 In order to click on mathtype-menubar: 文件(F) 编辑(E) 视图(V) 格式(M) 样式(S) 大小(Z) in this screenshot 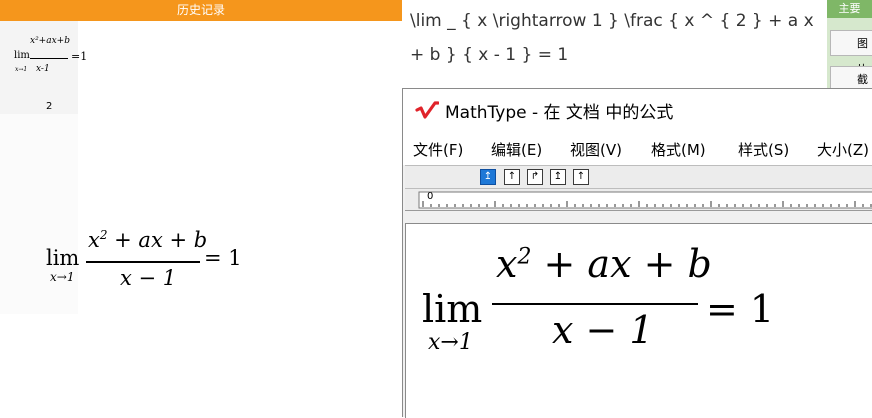, I will do `click(637, 148)`.